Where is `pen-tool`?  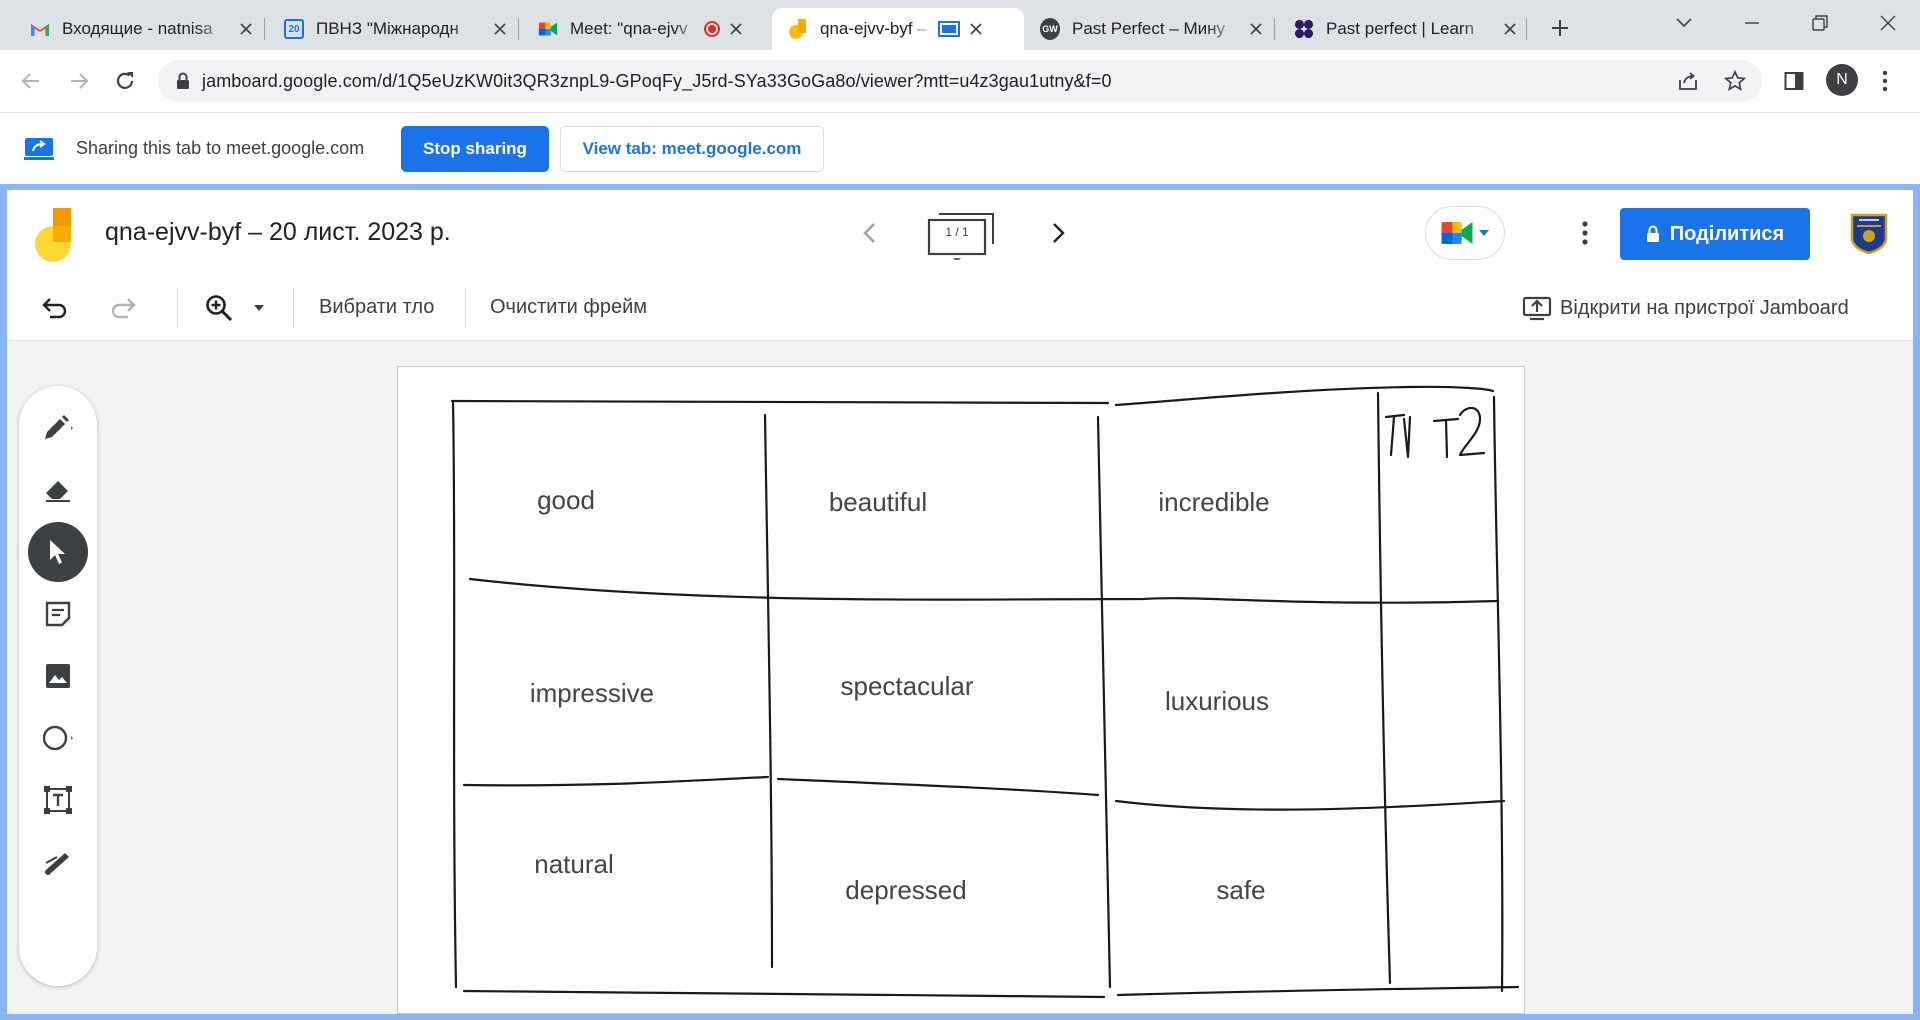 pen-tool is located at coordinates (58, 428).